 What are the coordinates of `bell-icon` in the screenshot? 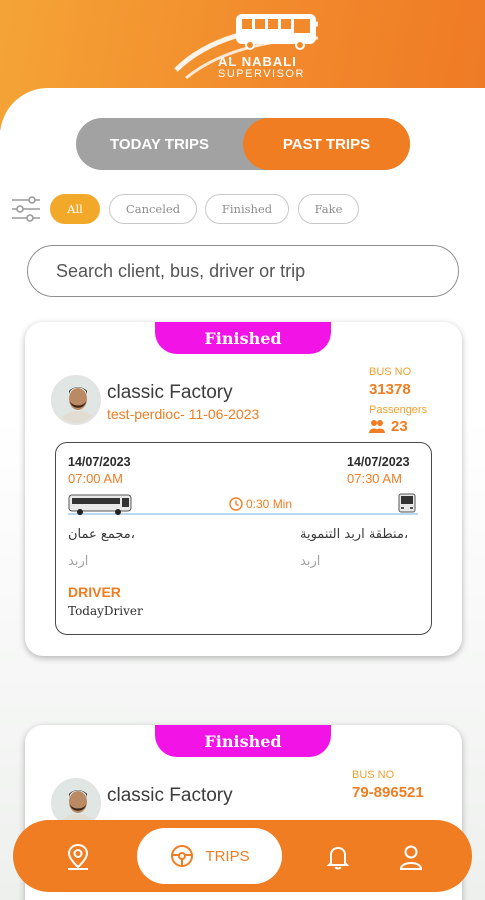 It's located at (338, 857).